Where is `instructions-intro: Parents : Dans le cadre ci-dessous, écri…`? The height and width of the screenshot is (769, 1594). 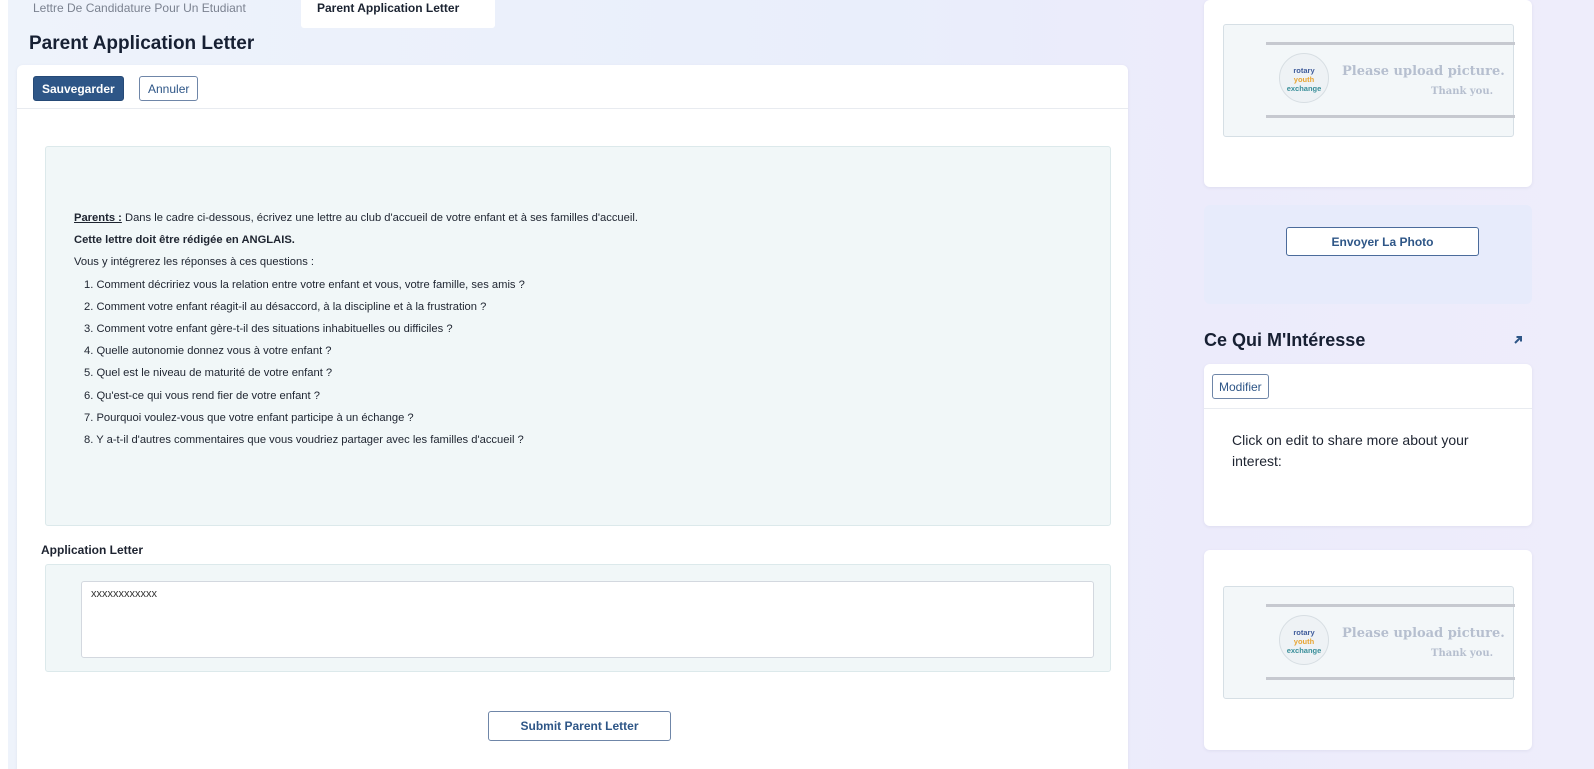
instructions-intro: Parents : Dans le cadre ci-dessous, écri… is located at coordinates (578, 218).